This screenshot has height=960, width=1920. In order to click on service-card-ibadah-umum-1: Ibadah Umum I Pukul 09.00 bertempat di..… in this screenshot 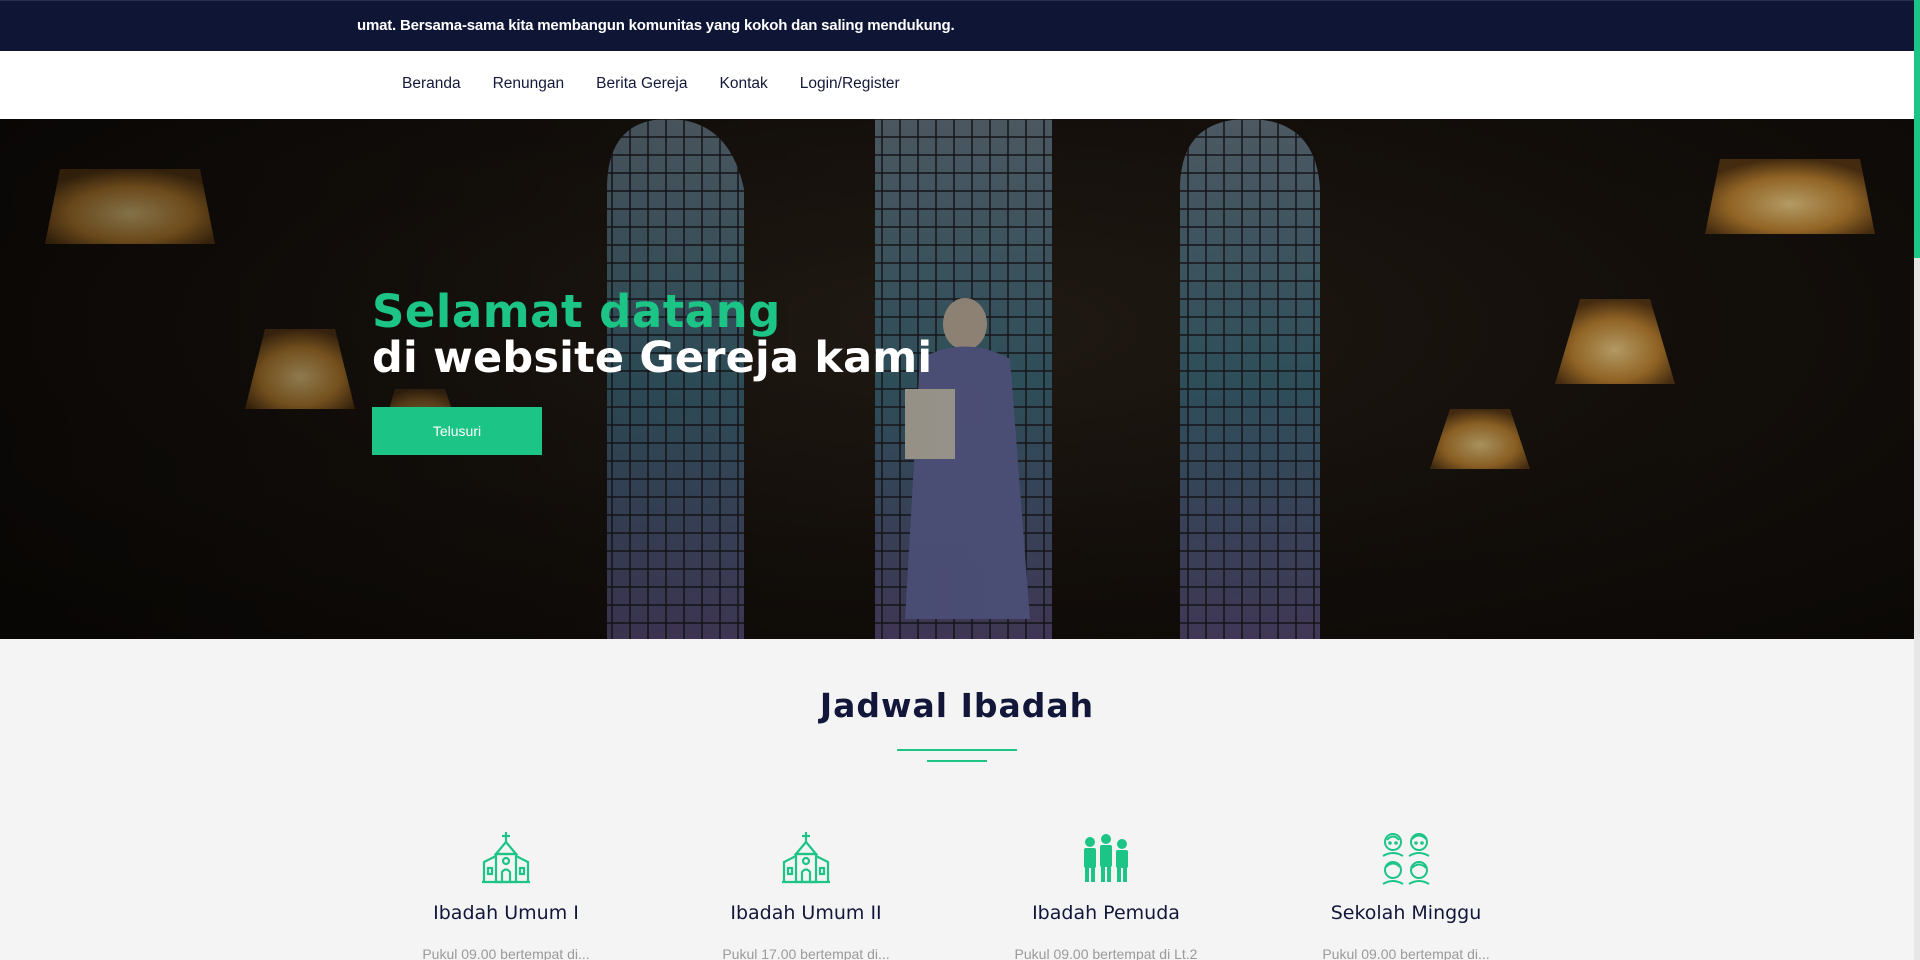, I will do `click(506, 895)`.